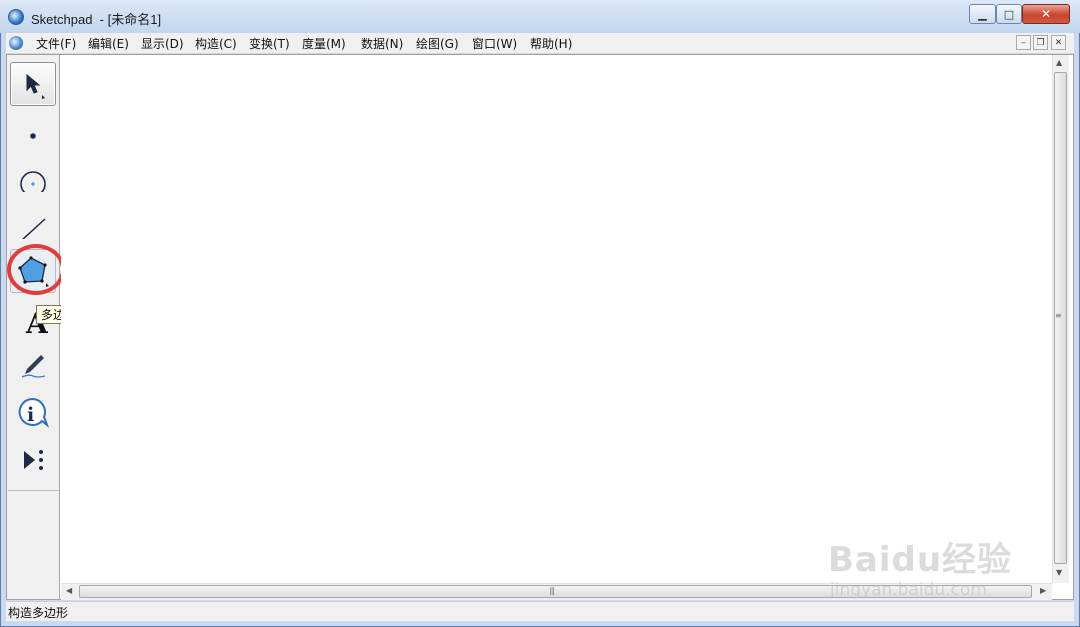 The image size is (1080, 627). I want to click on menu-construct: 构造(C), so click(216, 43).